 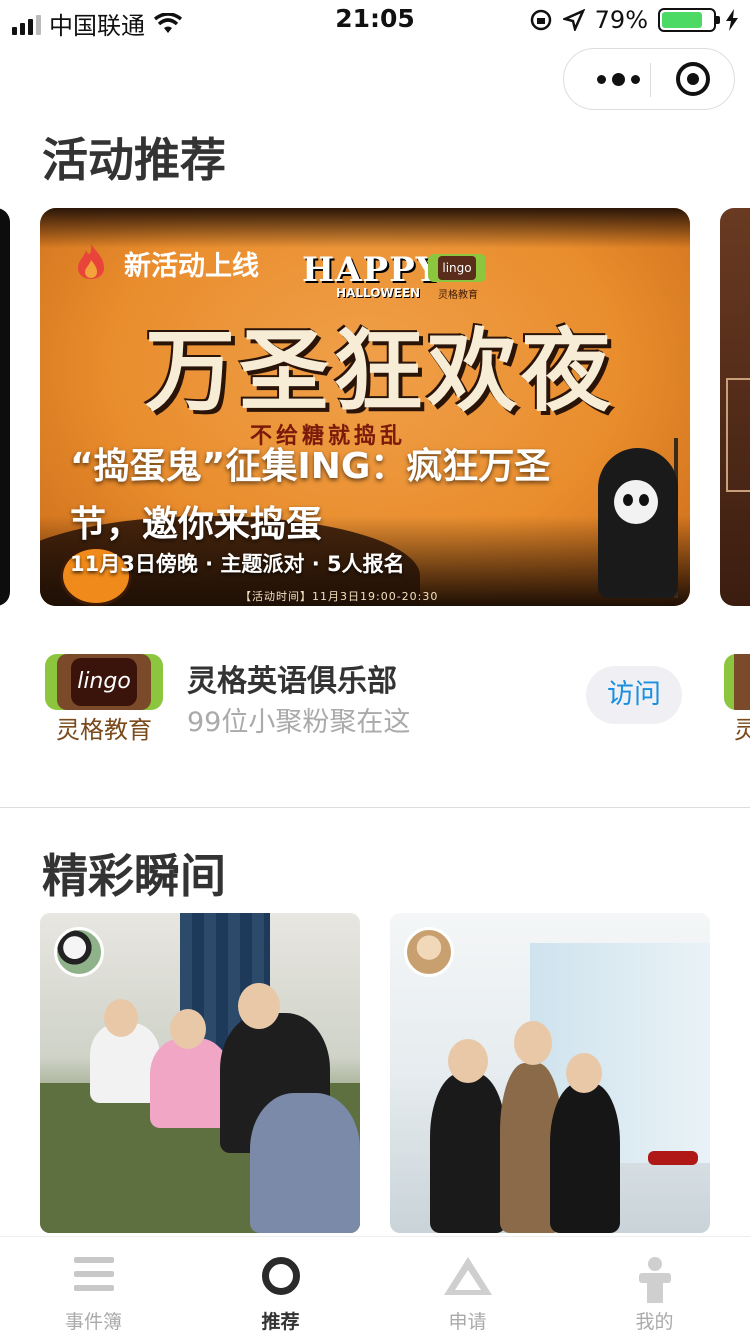 I want to click on capsule-divider, so click(x=650, y=80).